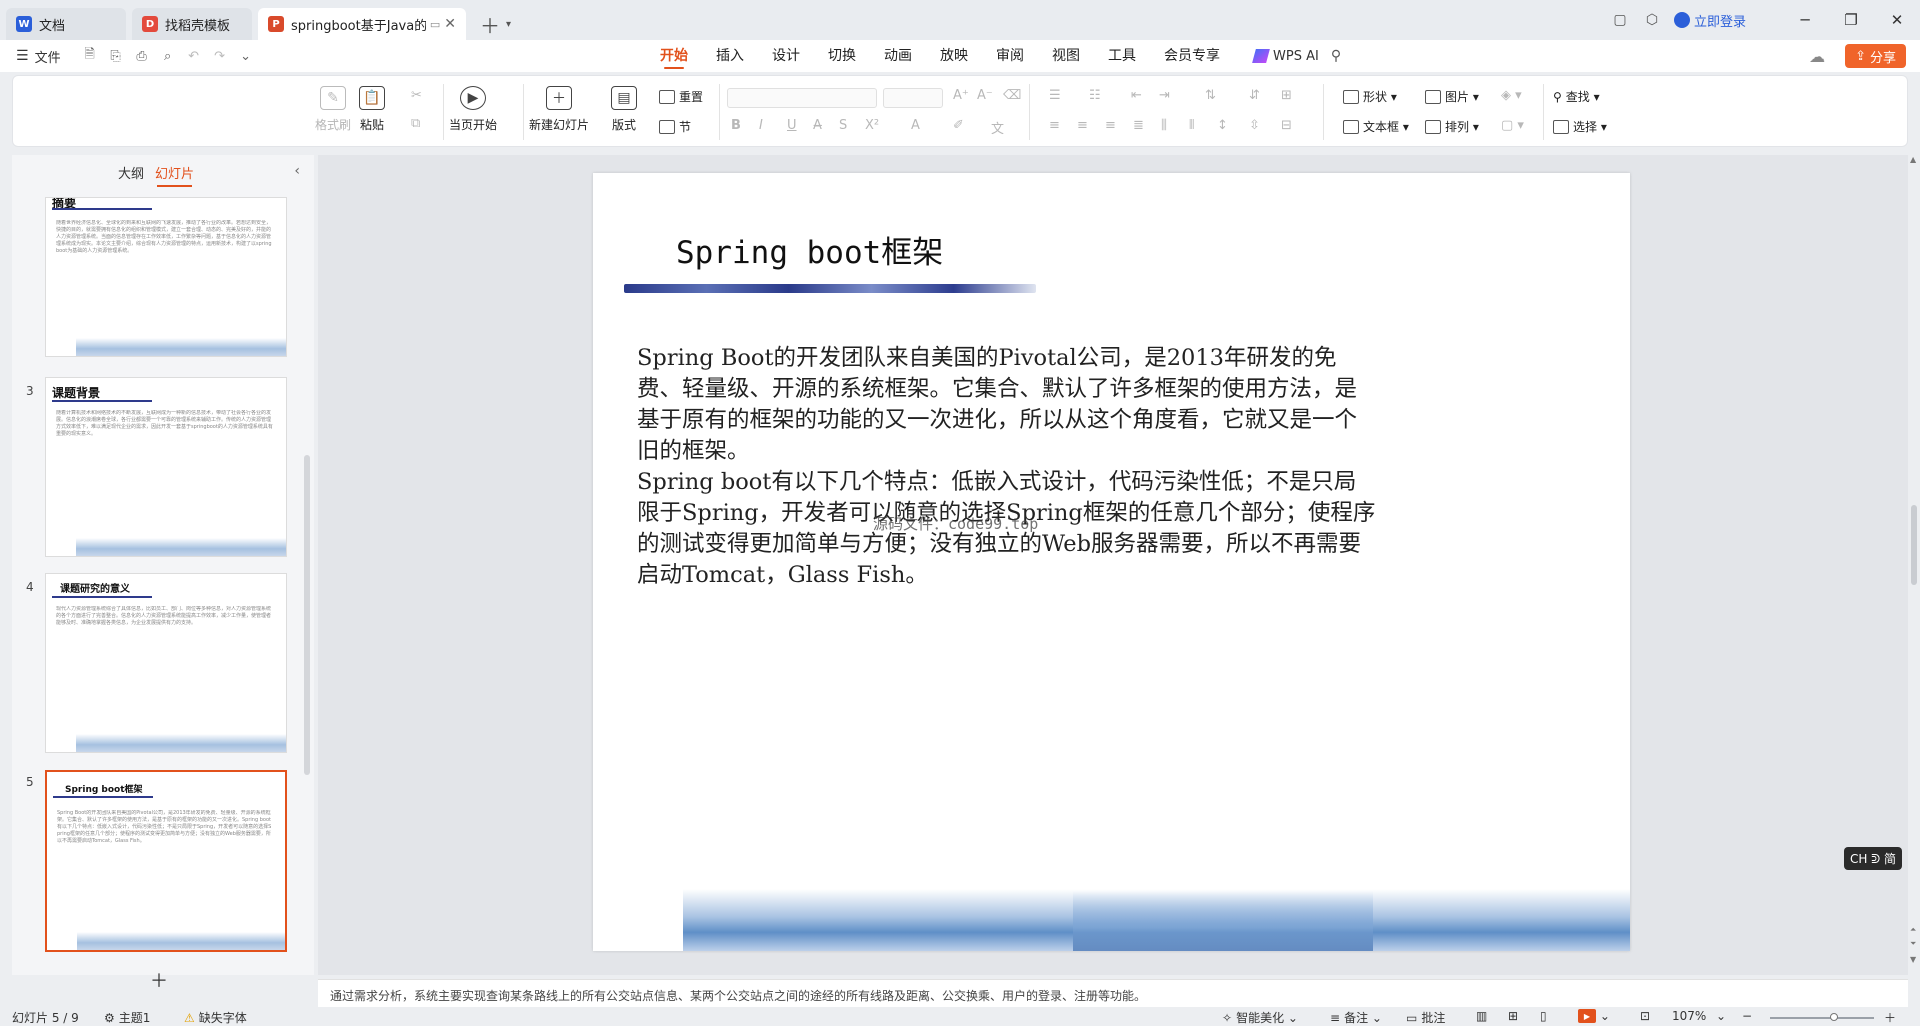  What do you see at coordinates (1580, 126) in the screenshot?
I see `select-button: 选择 ▾` at bounding box center [1580, 126].